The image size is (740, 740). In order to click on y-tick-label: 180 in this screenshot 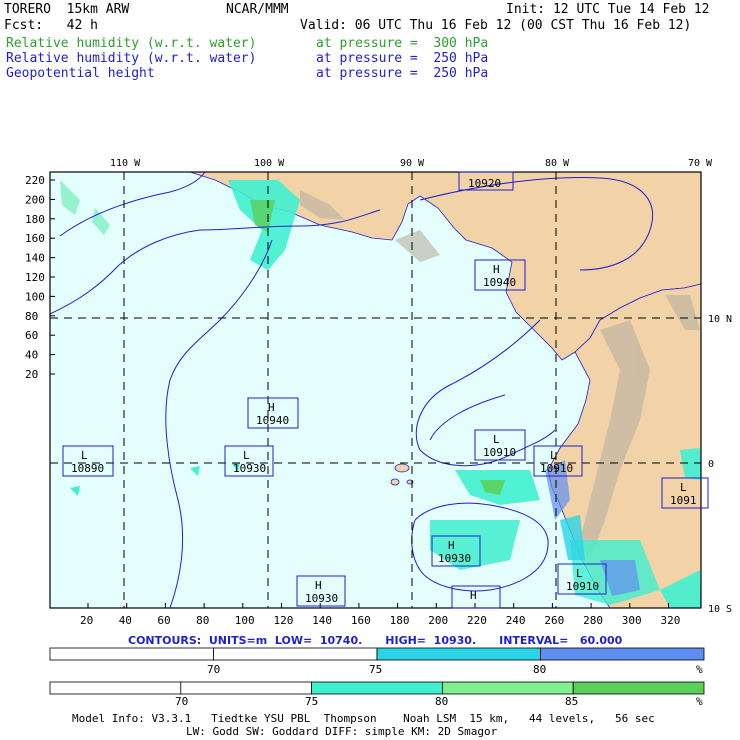, I will do `click(35, 219)`.